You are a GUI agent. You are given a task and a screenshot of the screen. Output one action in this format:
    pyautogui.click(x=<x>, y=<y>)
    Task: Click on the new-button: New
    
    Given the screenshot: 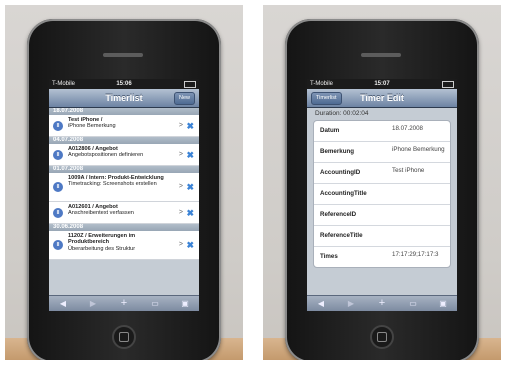 What is the action you would take?
    pyautogui.click(x=184, y=98)
    